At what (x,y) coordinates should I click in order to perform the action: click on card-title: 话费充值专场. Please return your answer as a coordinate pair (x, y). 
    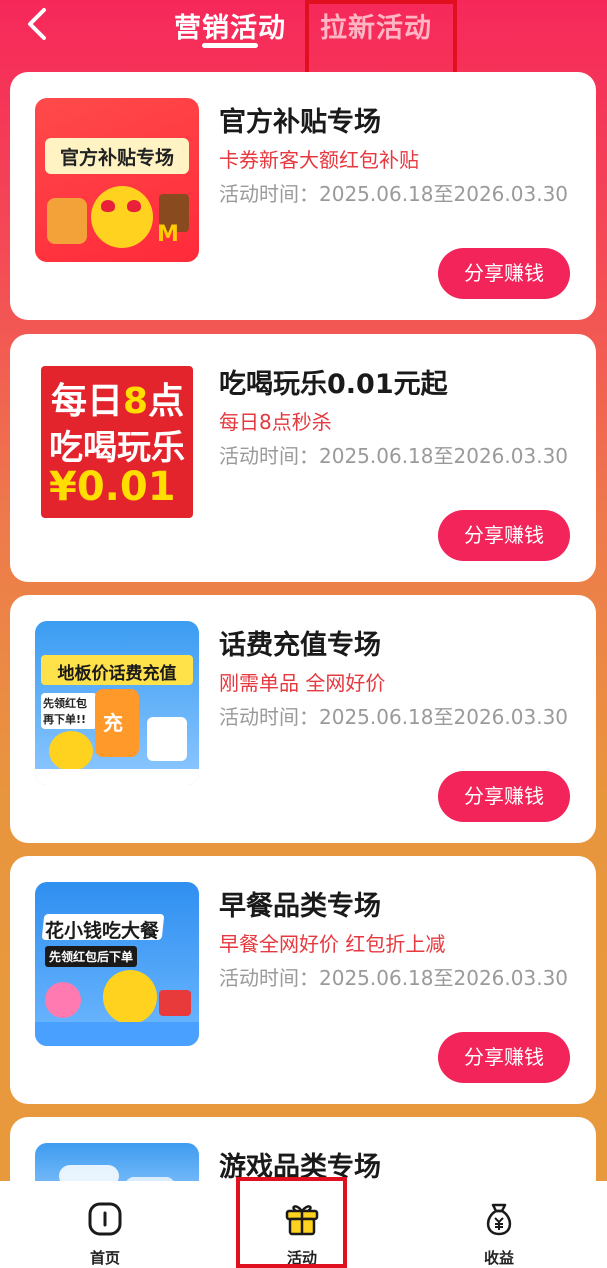
    Looking at the image, I should click on (300, 645).